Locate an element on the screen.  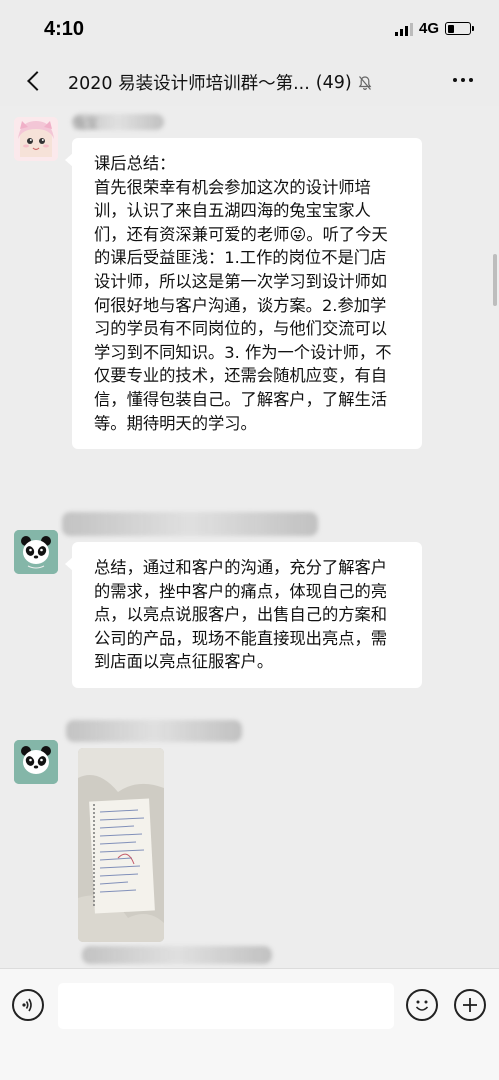
network-type: 4G is located at coordinates (428, 28).